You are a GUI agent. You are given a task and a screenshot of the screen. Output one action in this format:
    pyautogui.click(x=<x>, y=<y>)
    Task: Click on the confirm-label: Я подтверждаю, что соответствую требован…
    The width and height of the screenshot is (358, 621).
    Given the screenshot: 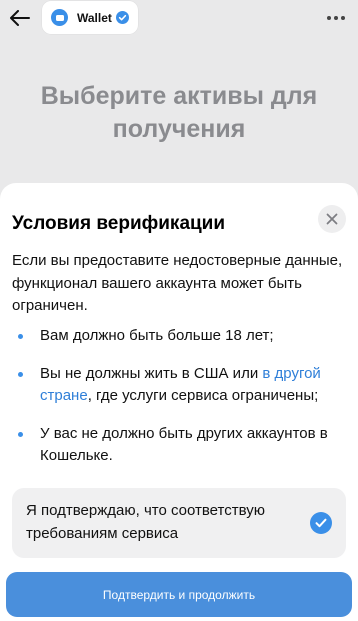 What is the action you would take?
    pyautogui.click(x=145, y=522)
    